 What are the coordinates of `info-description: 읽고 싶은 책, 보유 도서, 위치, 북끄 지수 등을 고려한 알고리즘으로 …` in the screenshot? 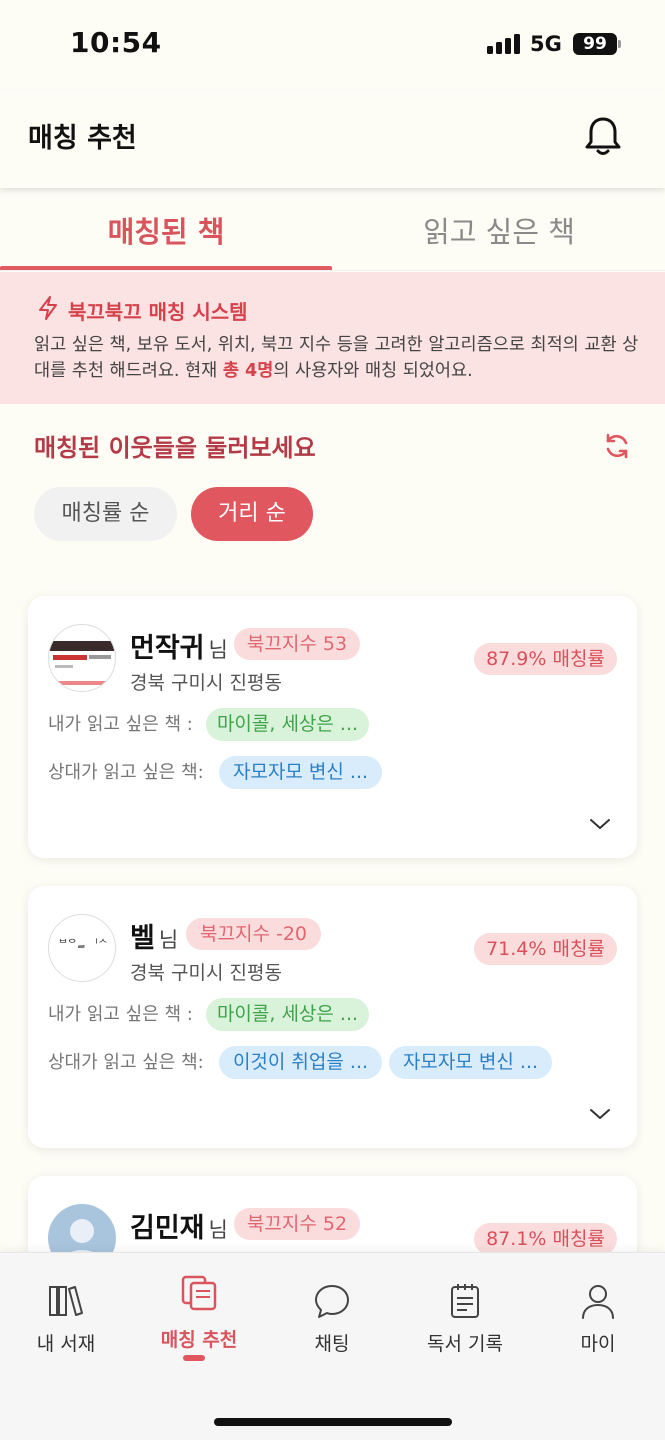 It's located at (339, 358).